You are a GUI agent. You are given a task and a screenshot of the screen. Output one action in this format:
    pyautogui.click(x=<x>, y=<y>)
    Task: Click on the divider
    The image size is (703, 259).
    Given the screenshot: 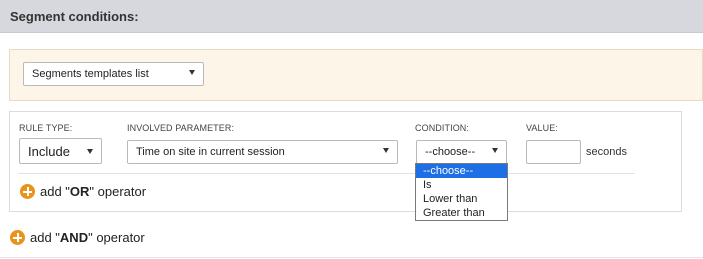 What is the action you would take?
    pyautogui.click(x=351, y=257)
    